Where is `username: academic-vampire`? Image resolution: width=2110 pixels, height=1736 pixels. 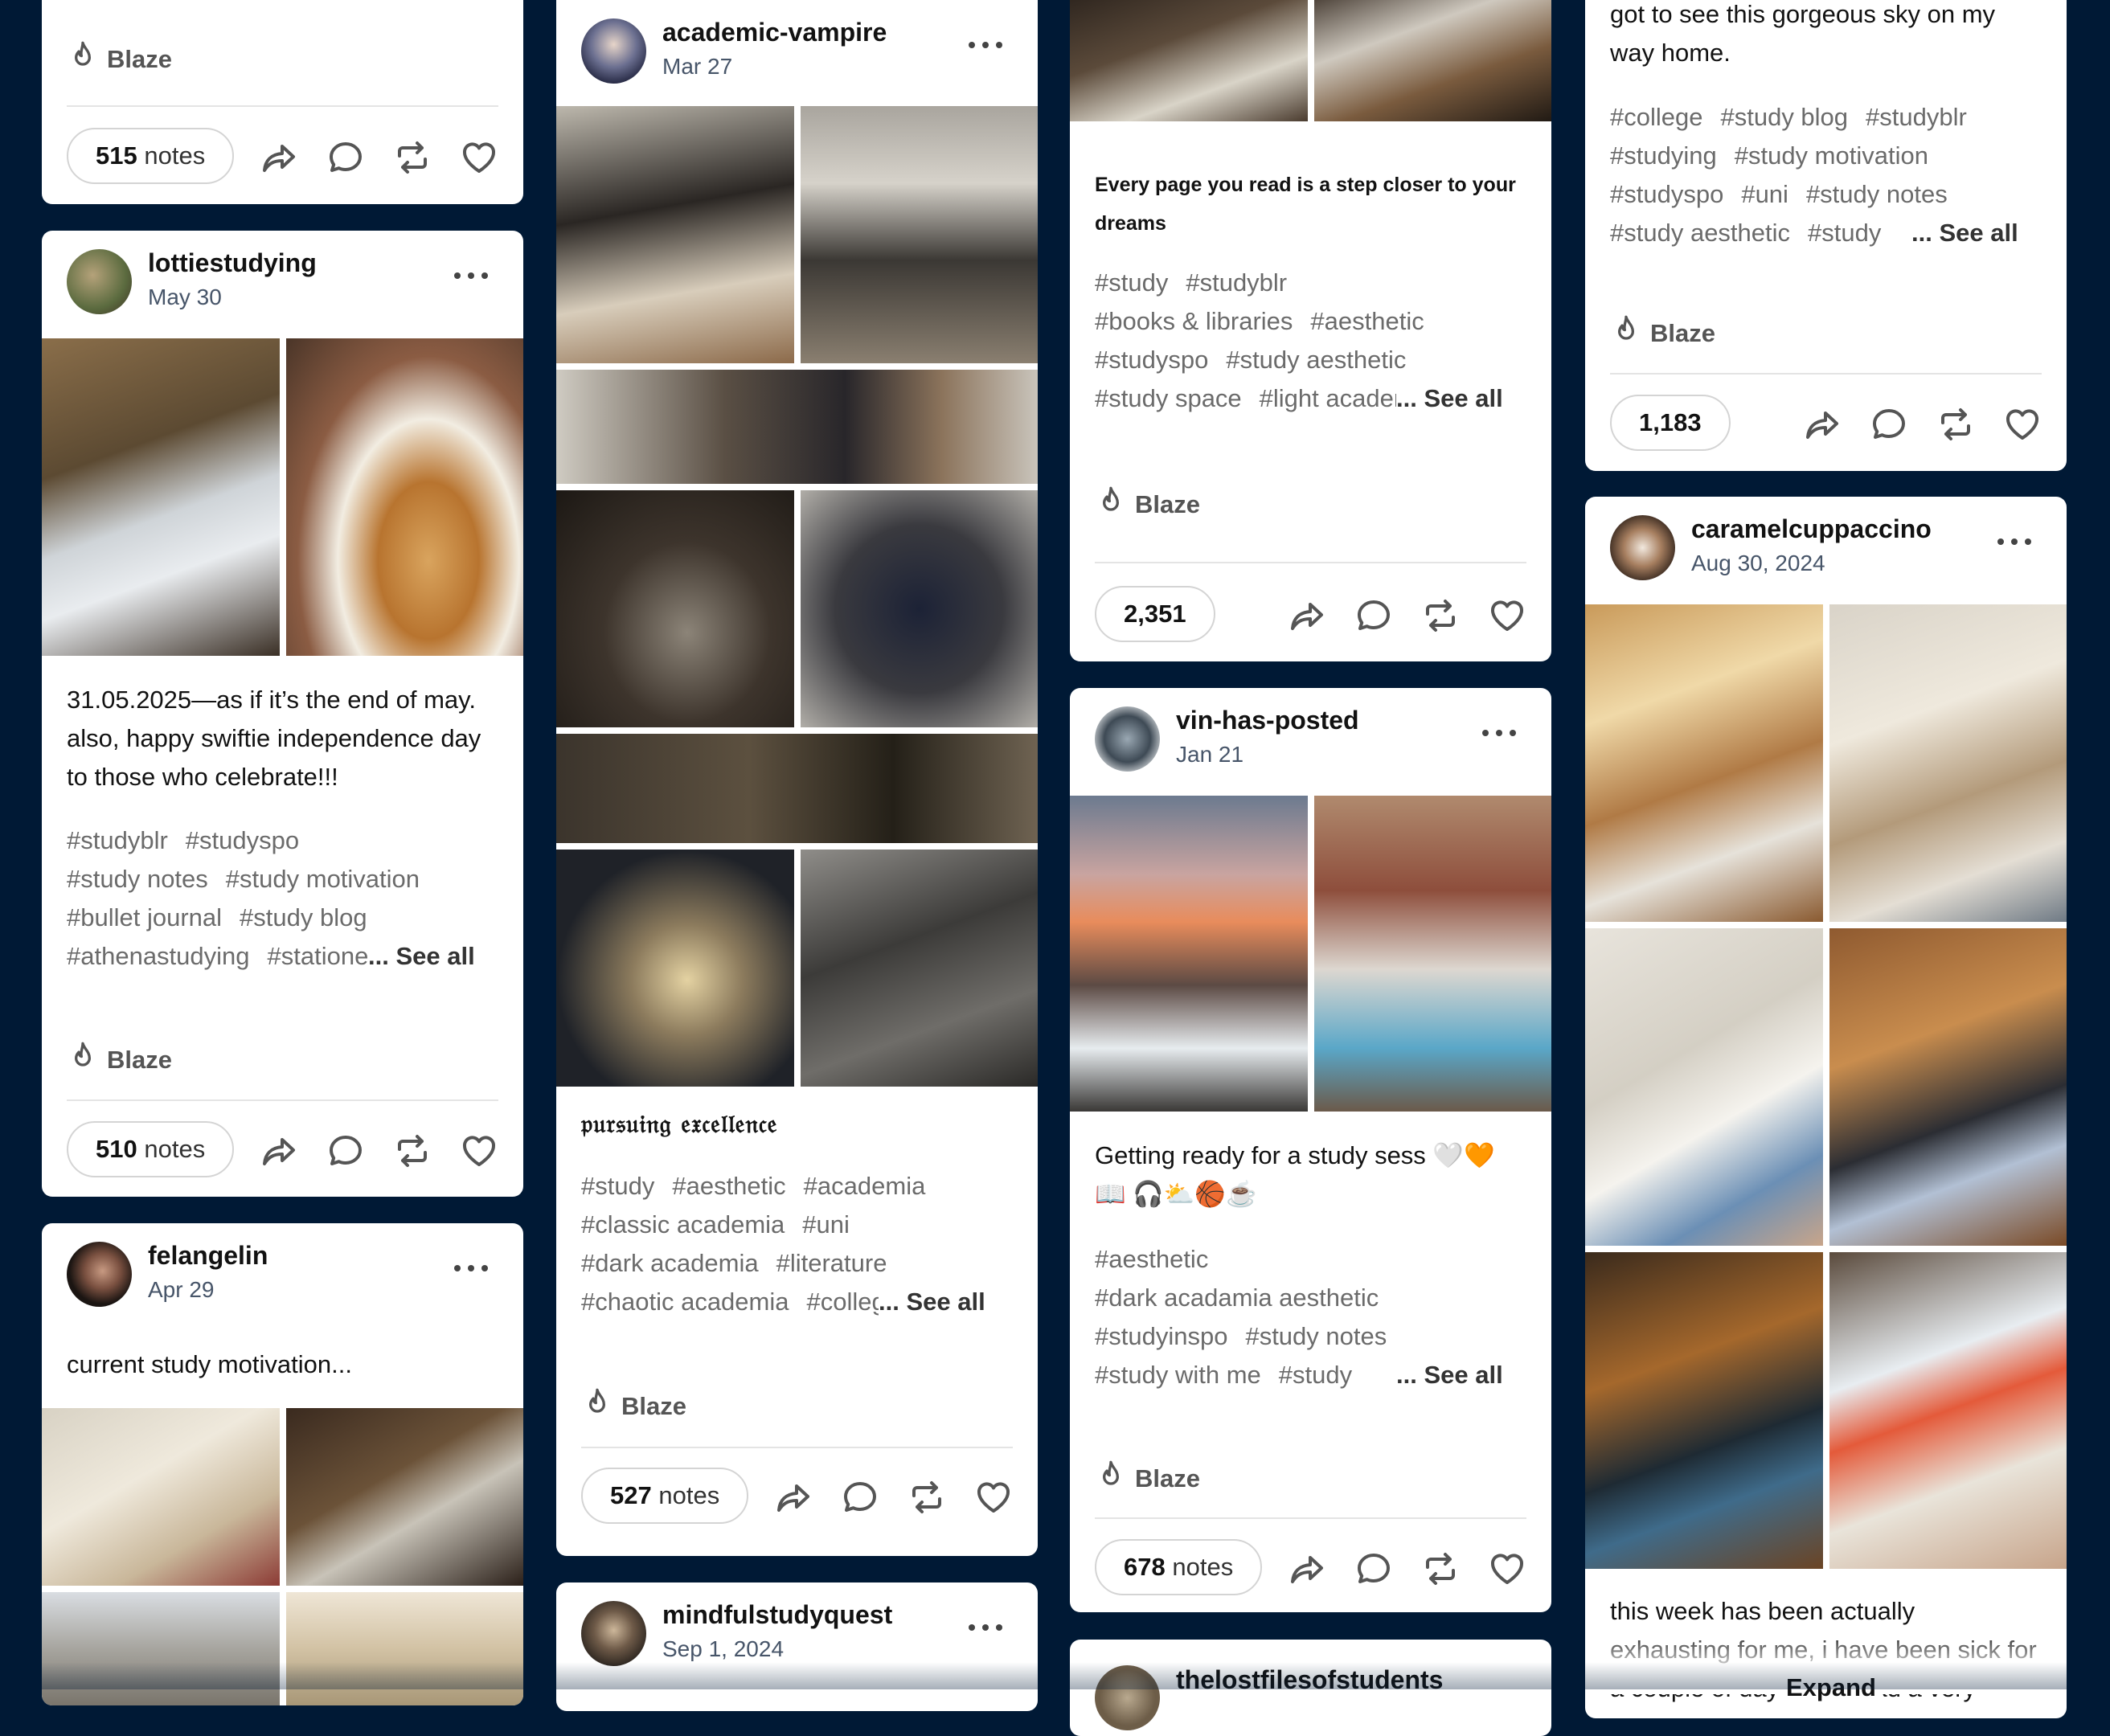 username: academic-vampire is located at coordinates (775, 32).